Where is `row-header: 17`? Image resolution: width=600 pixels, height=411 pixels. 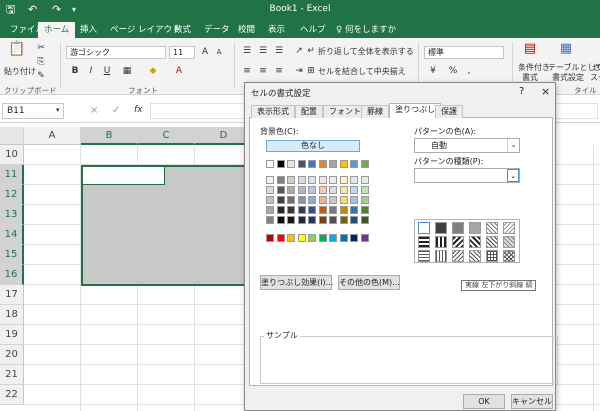 row-header: 17 is located at coordinates (12, 295).